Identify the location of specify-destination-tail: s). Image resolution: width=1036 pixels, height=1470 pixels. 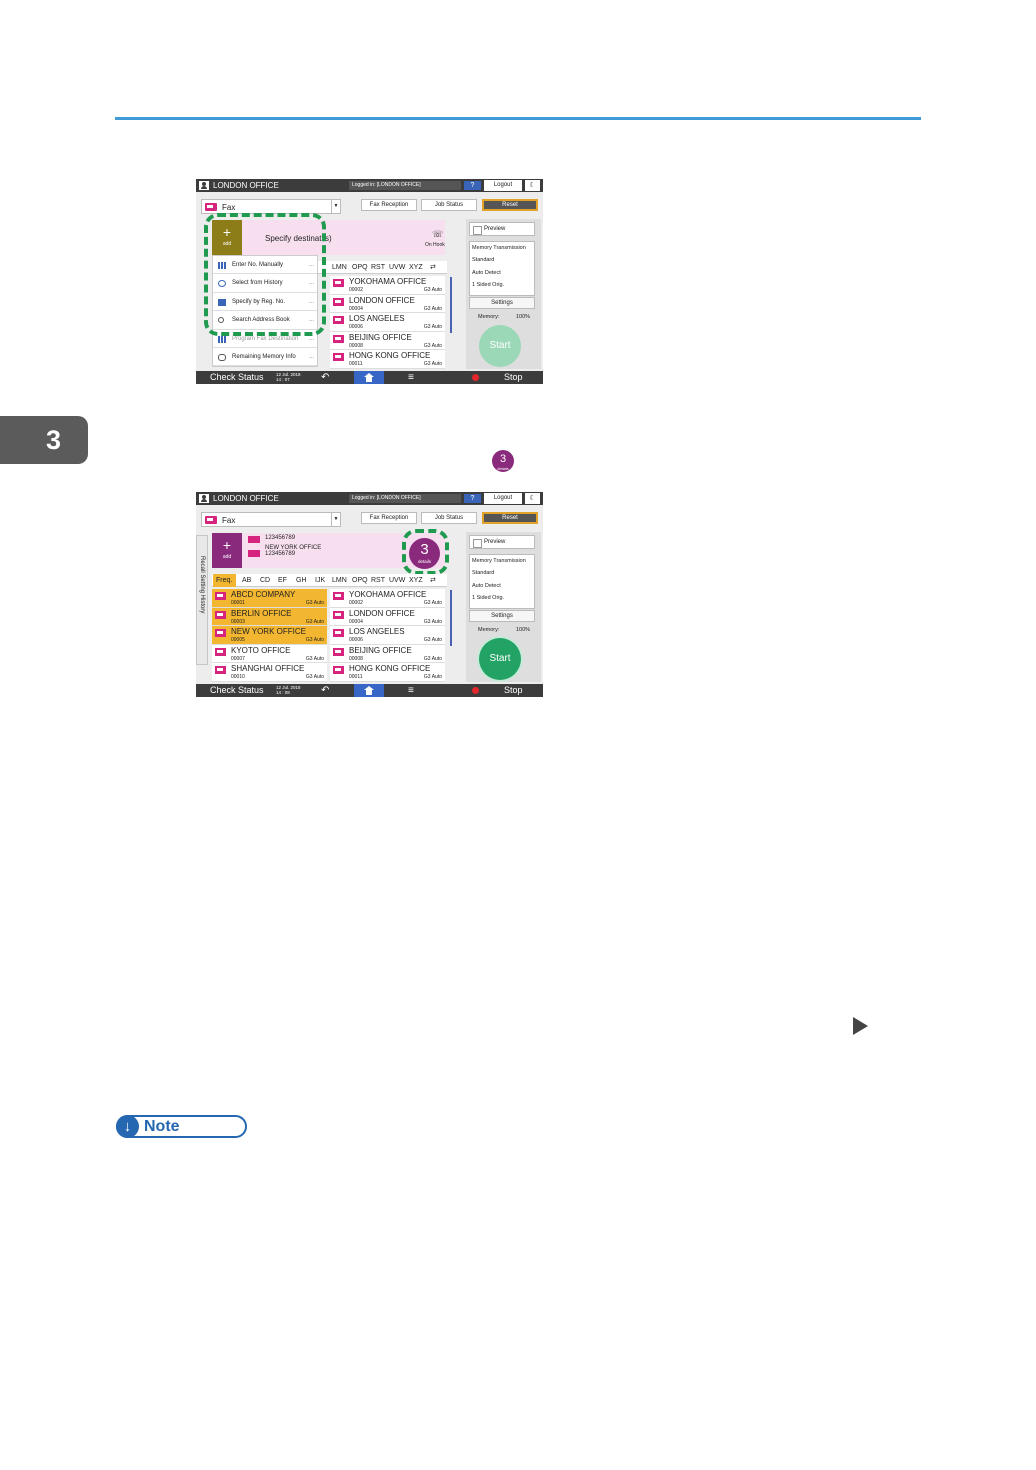
(328, 238).